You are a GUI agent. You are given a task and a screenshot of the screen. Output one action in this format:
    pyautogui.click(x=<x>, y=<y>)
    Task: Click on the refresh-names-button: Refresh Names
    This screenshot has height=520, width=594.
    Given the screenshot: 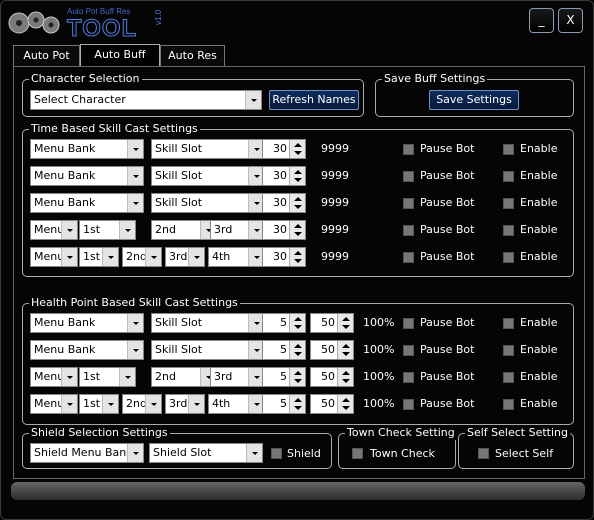 What is the action you would take?
    pyautogui.click(x=314, y=100)
    